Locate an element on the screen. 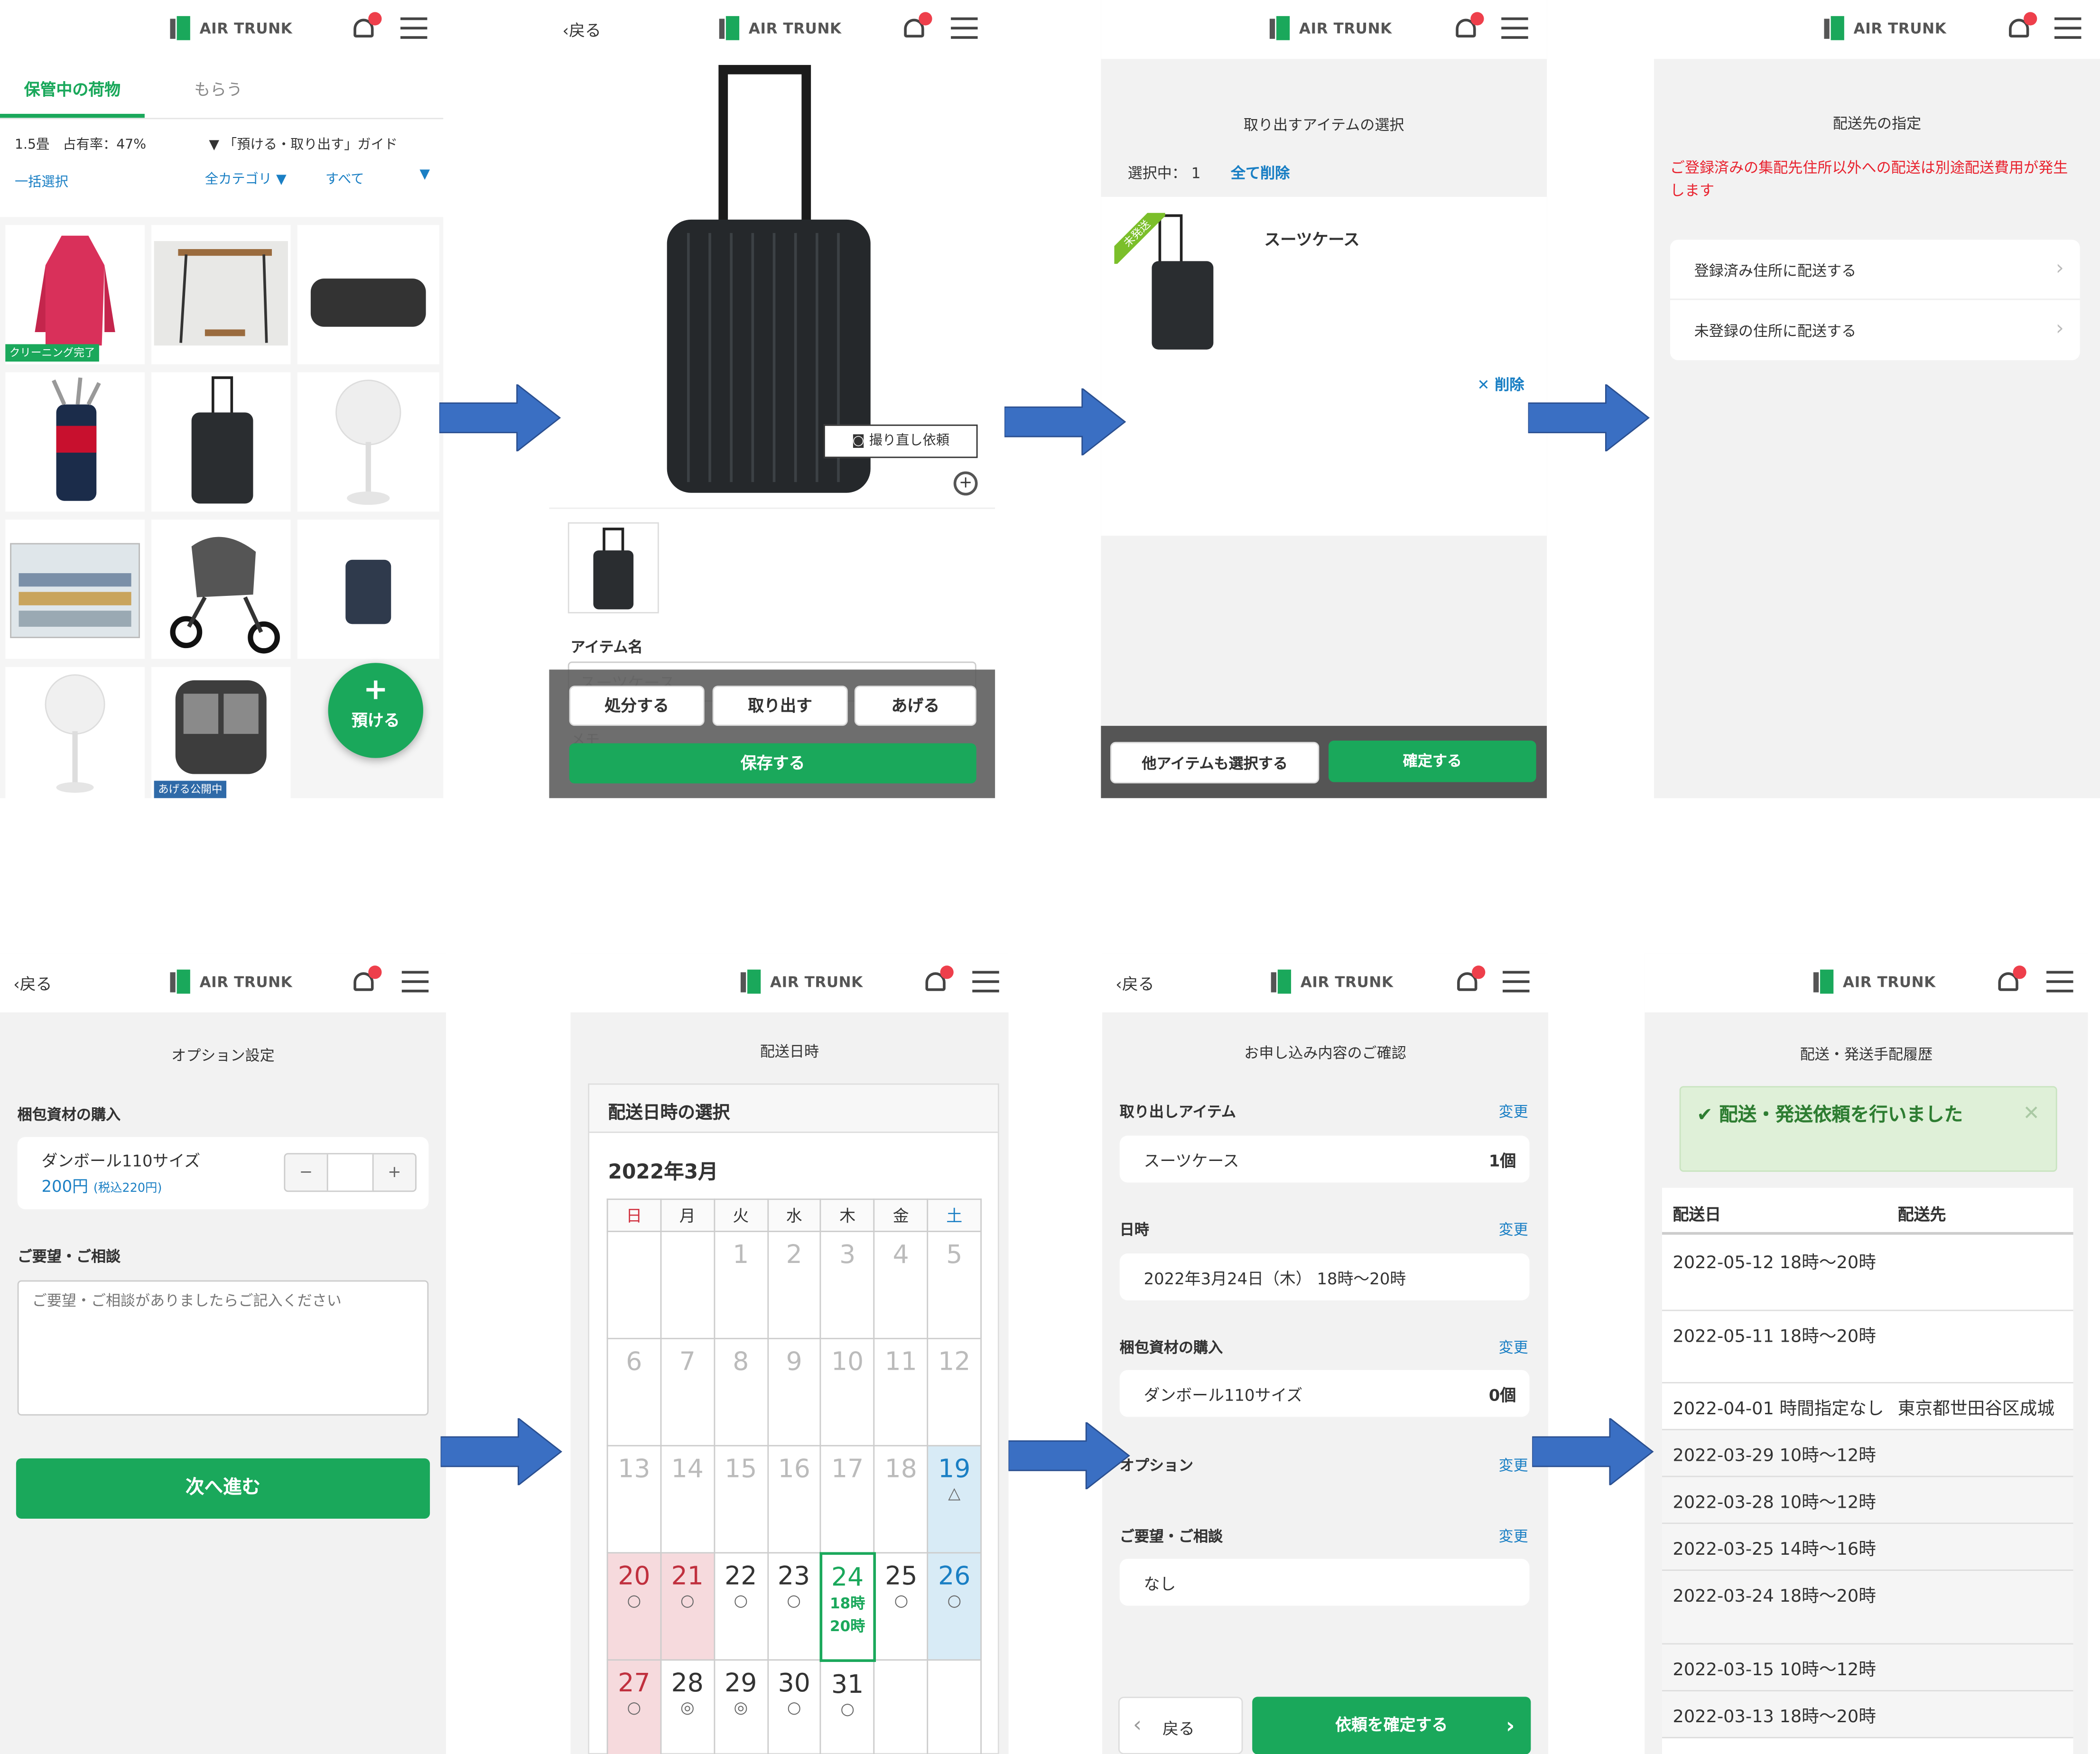 This screenshot has width=2100, height=1754. deposit-fab: + 預ける is located at coordinates (375, 710).